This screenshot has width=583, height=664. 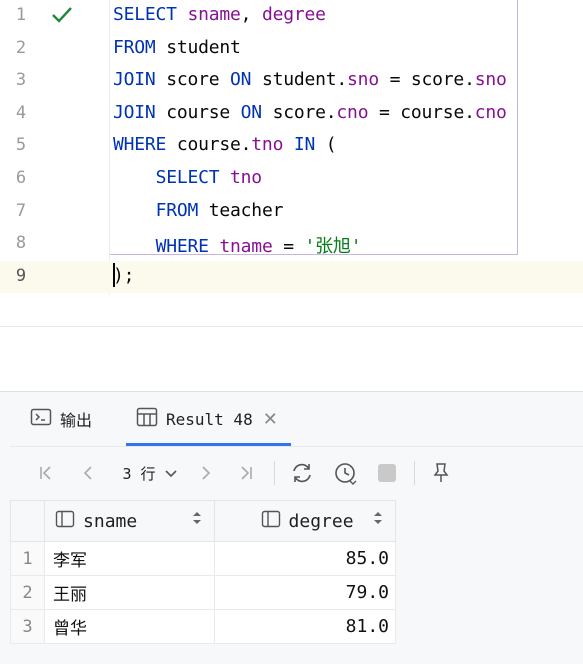 What do you see at coordinates (270, 419) in the screenshot?
I see `close-icon: ✕` at bounding box center [270, 419].